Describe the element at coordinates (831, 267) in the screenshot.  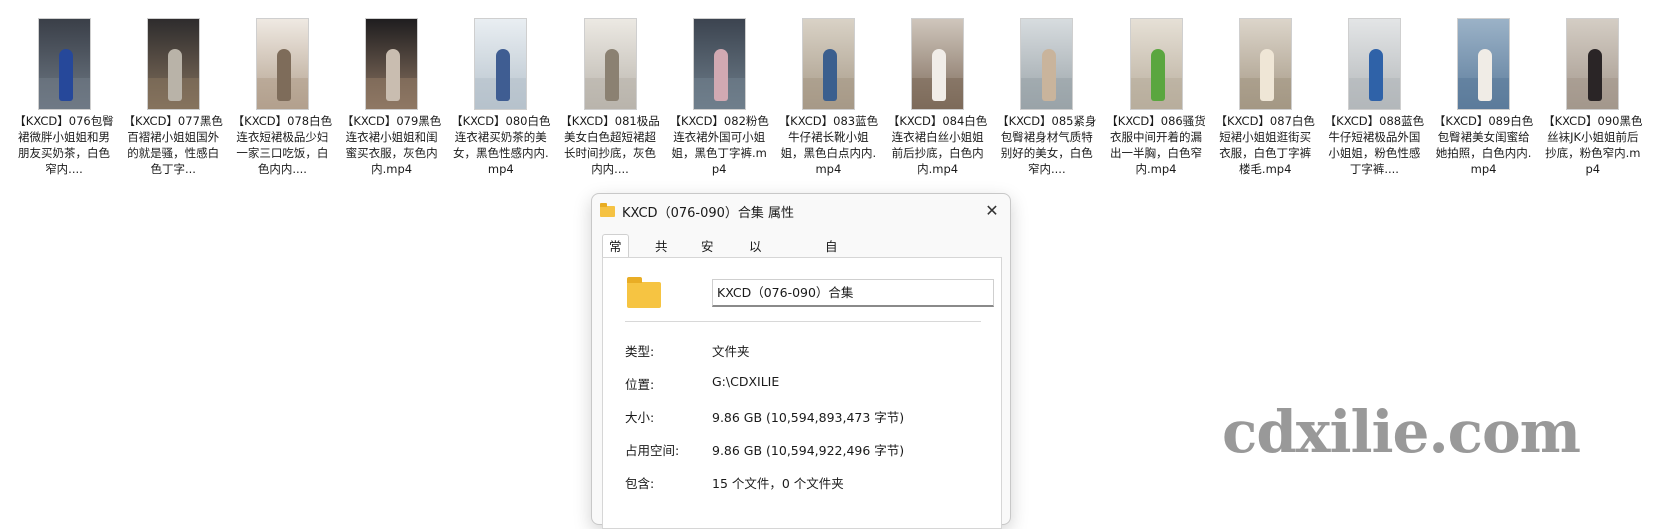
I see `tab-customize: 自定义` at that location.